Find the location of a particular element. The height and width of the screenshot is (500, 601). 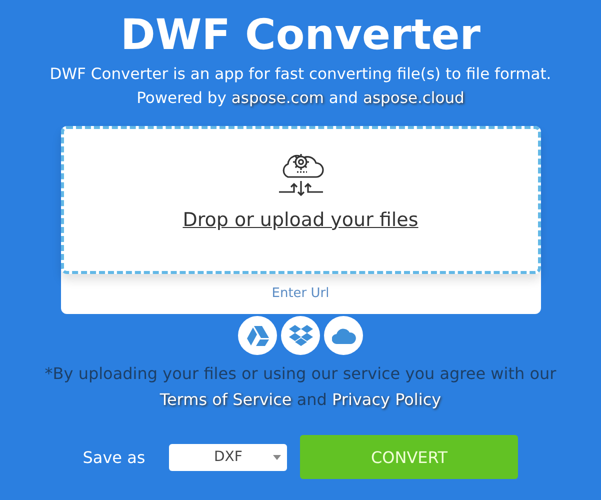

dropbox-icon is located at coordinates (300, 335).